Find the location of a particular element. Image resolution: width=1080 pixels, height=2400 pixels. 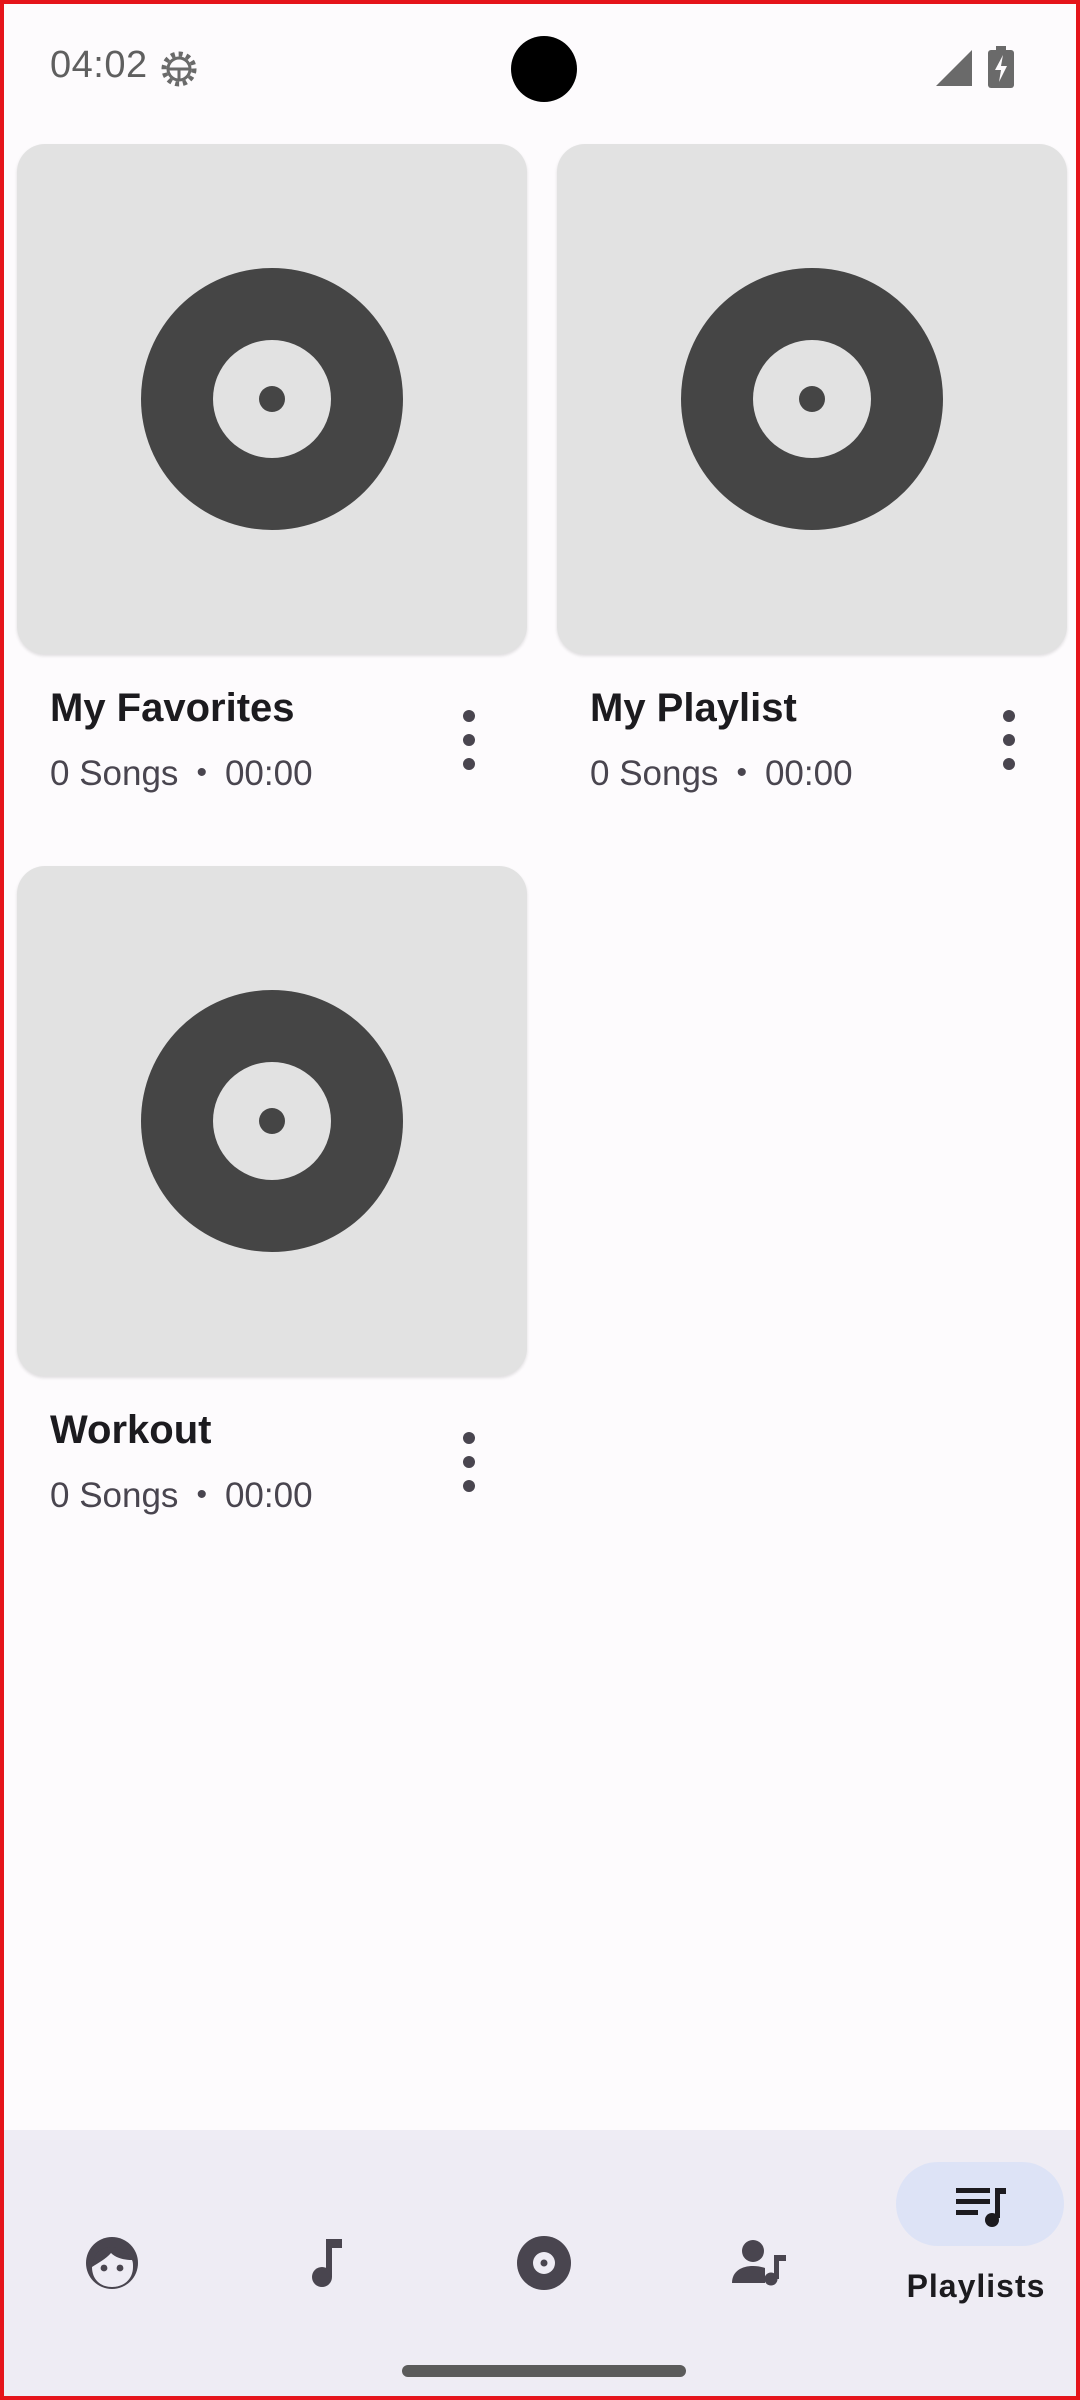

nav-item-artists is located at coordinates (760, 2230).